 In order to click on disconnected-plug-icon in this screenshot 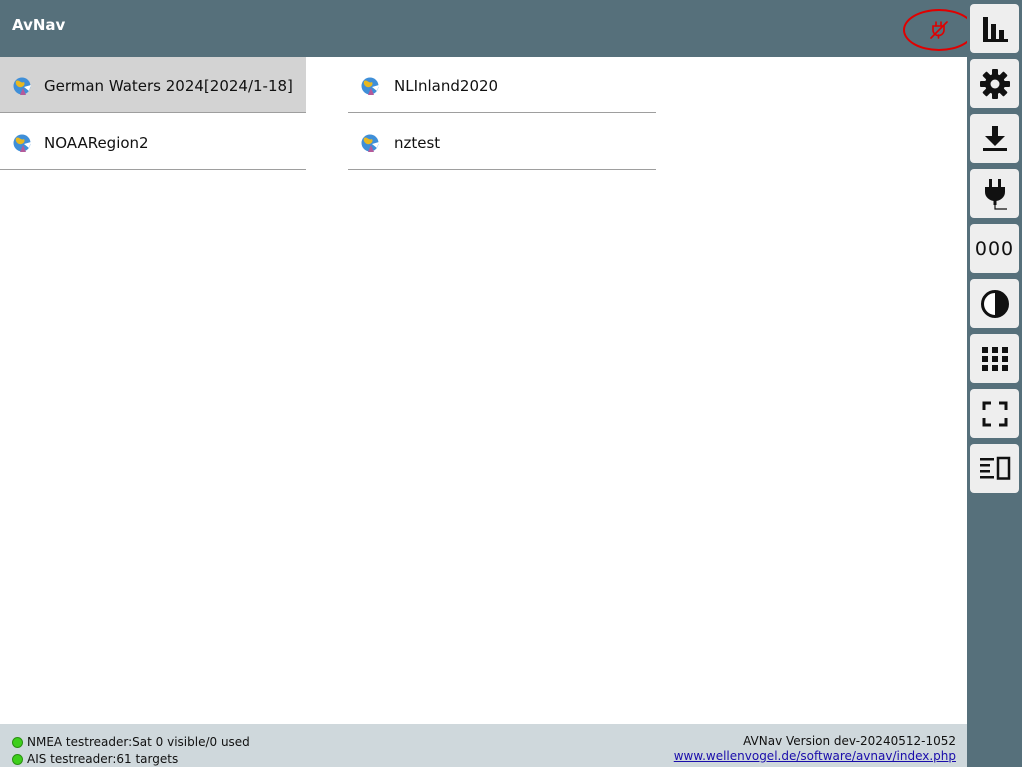, I will do `click(939, 30)`.